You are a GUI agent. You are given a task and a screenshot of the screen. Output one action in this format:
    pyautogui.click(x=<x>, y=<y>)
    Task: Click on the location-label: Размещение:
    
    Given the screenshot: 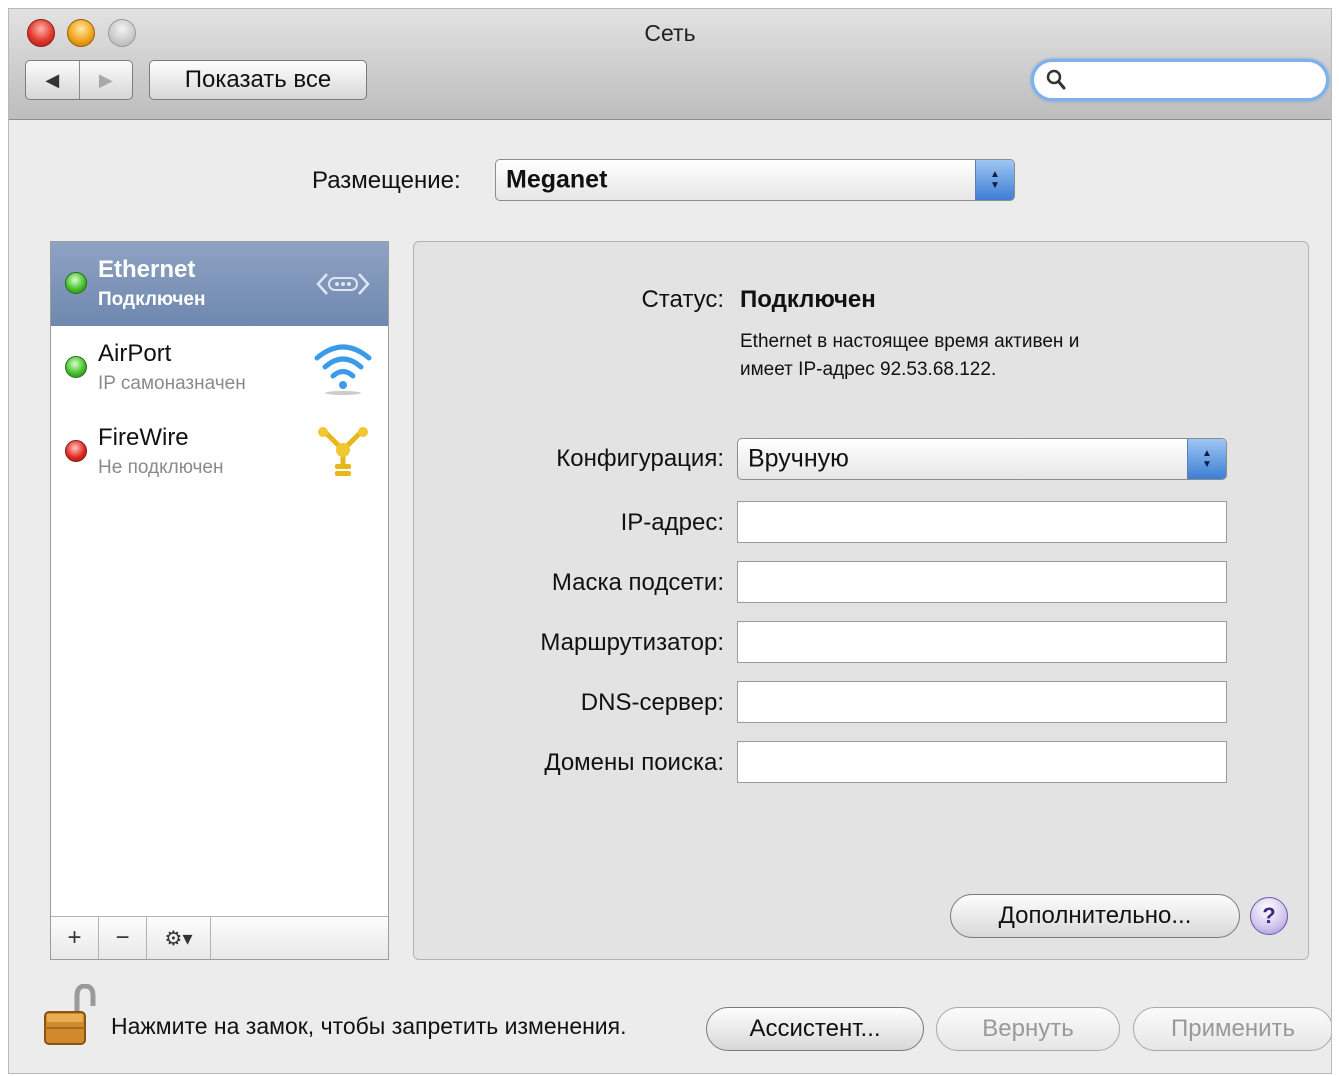 What is the action you would take?
    pyautogui.click(x=386, y=180)
    